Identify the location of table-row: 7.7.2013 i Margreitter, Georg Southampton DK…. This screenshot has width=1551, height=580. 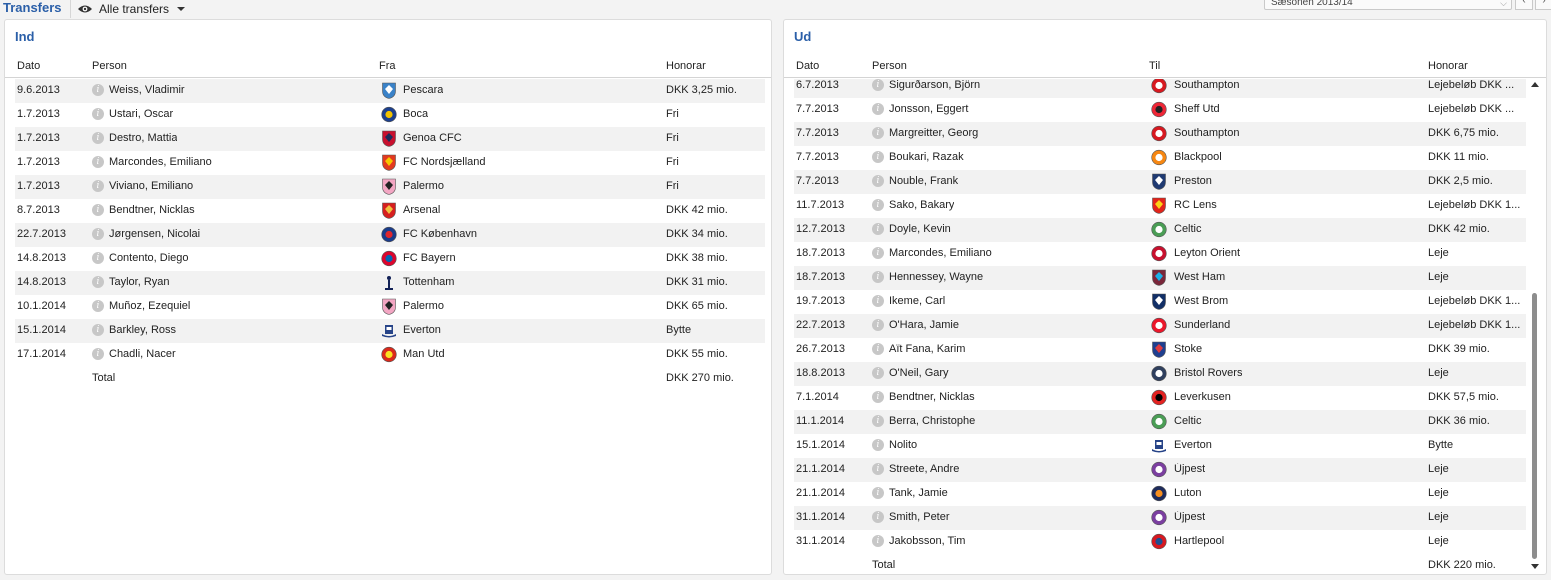
(1160, 134).